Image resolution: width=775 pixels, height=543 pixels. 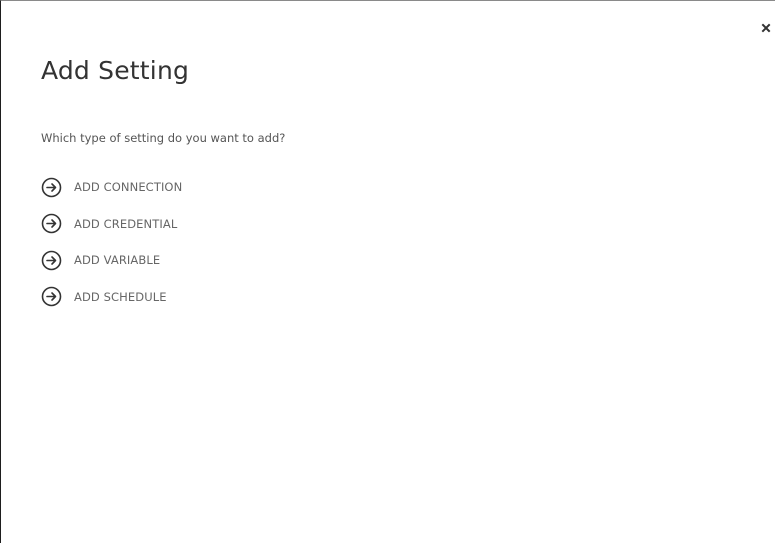 I want to click on add-schedule-label: ADD SCHEDULE, so click(x=120, y=296).